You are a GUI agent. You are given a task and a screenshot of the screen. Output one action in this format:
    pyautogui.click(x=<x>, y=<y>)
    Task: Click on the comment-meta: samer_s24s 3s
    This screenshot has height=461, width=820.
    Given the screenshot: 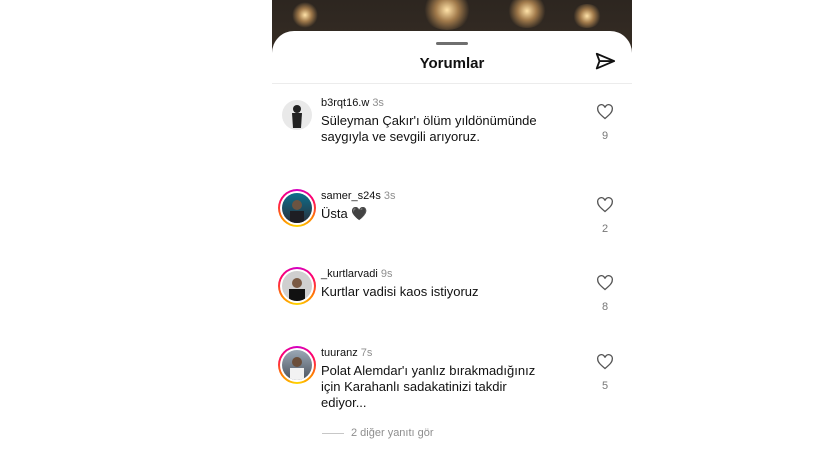 What is the action you would take?
    pyautogui.click(x=358, y=196)
    